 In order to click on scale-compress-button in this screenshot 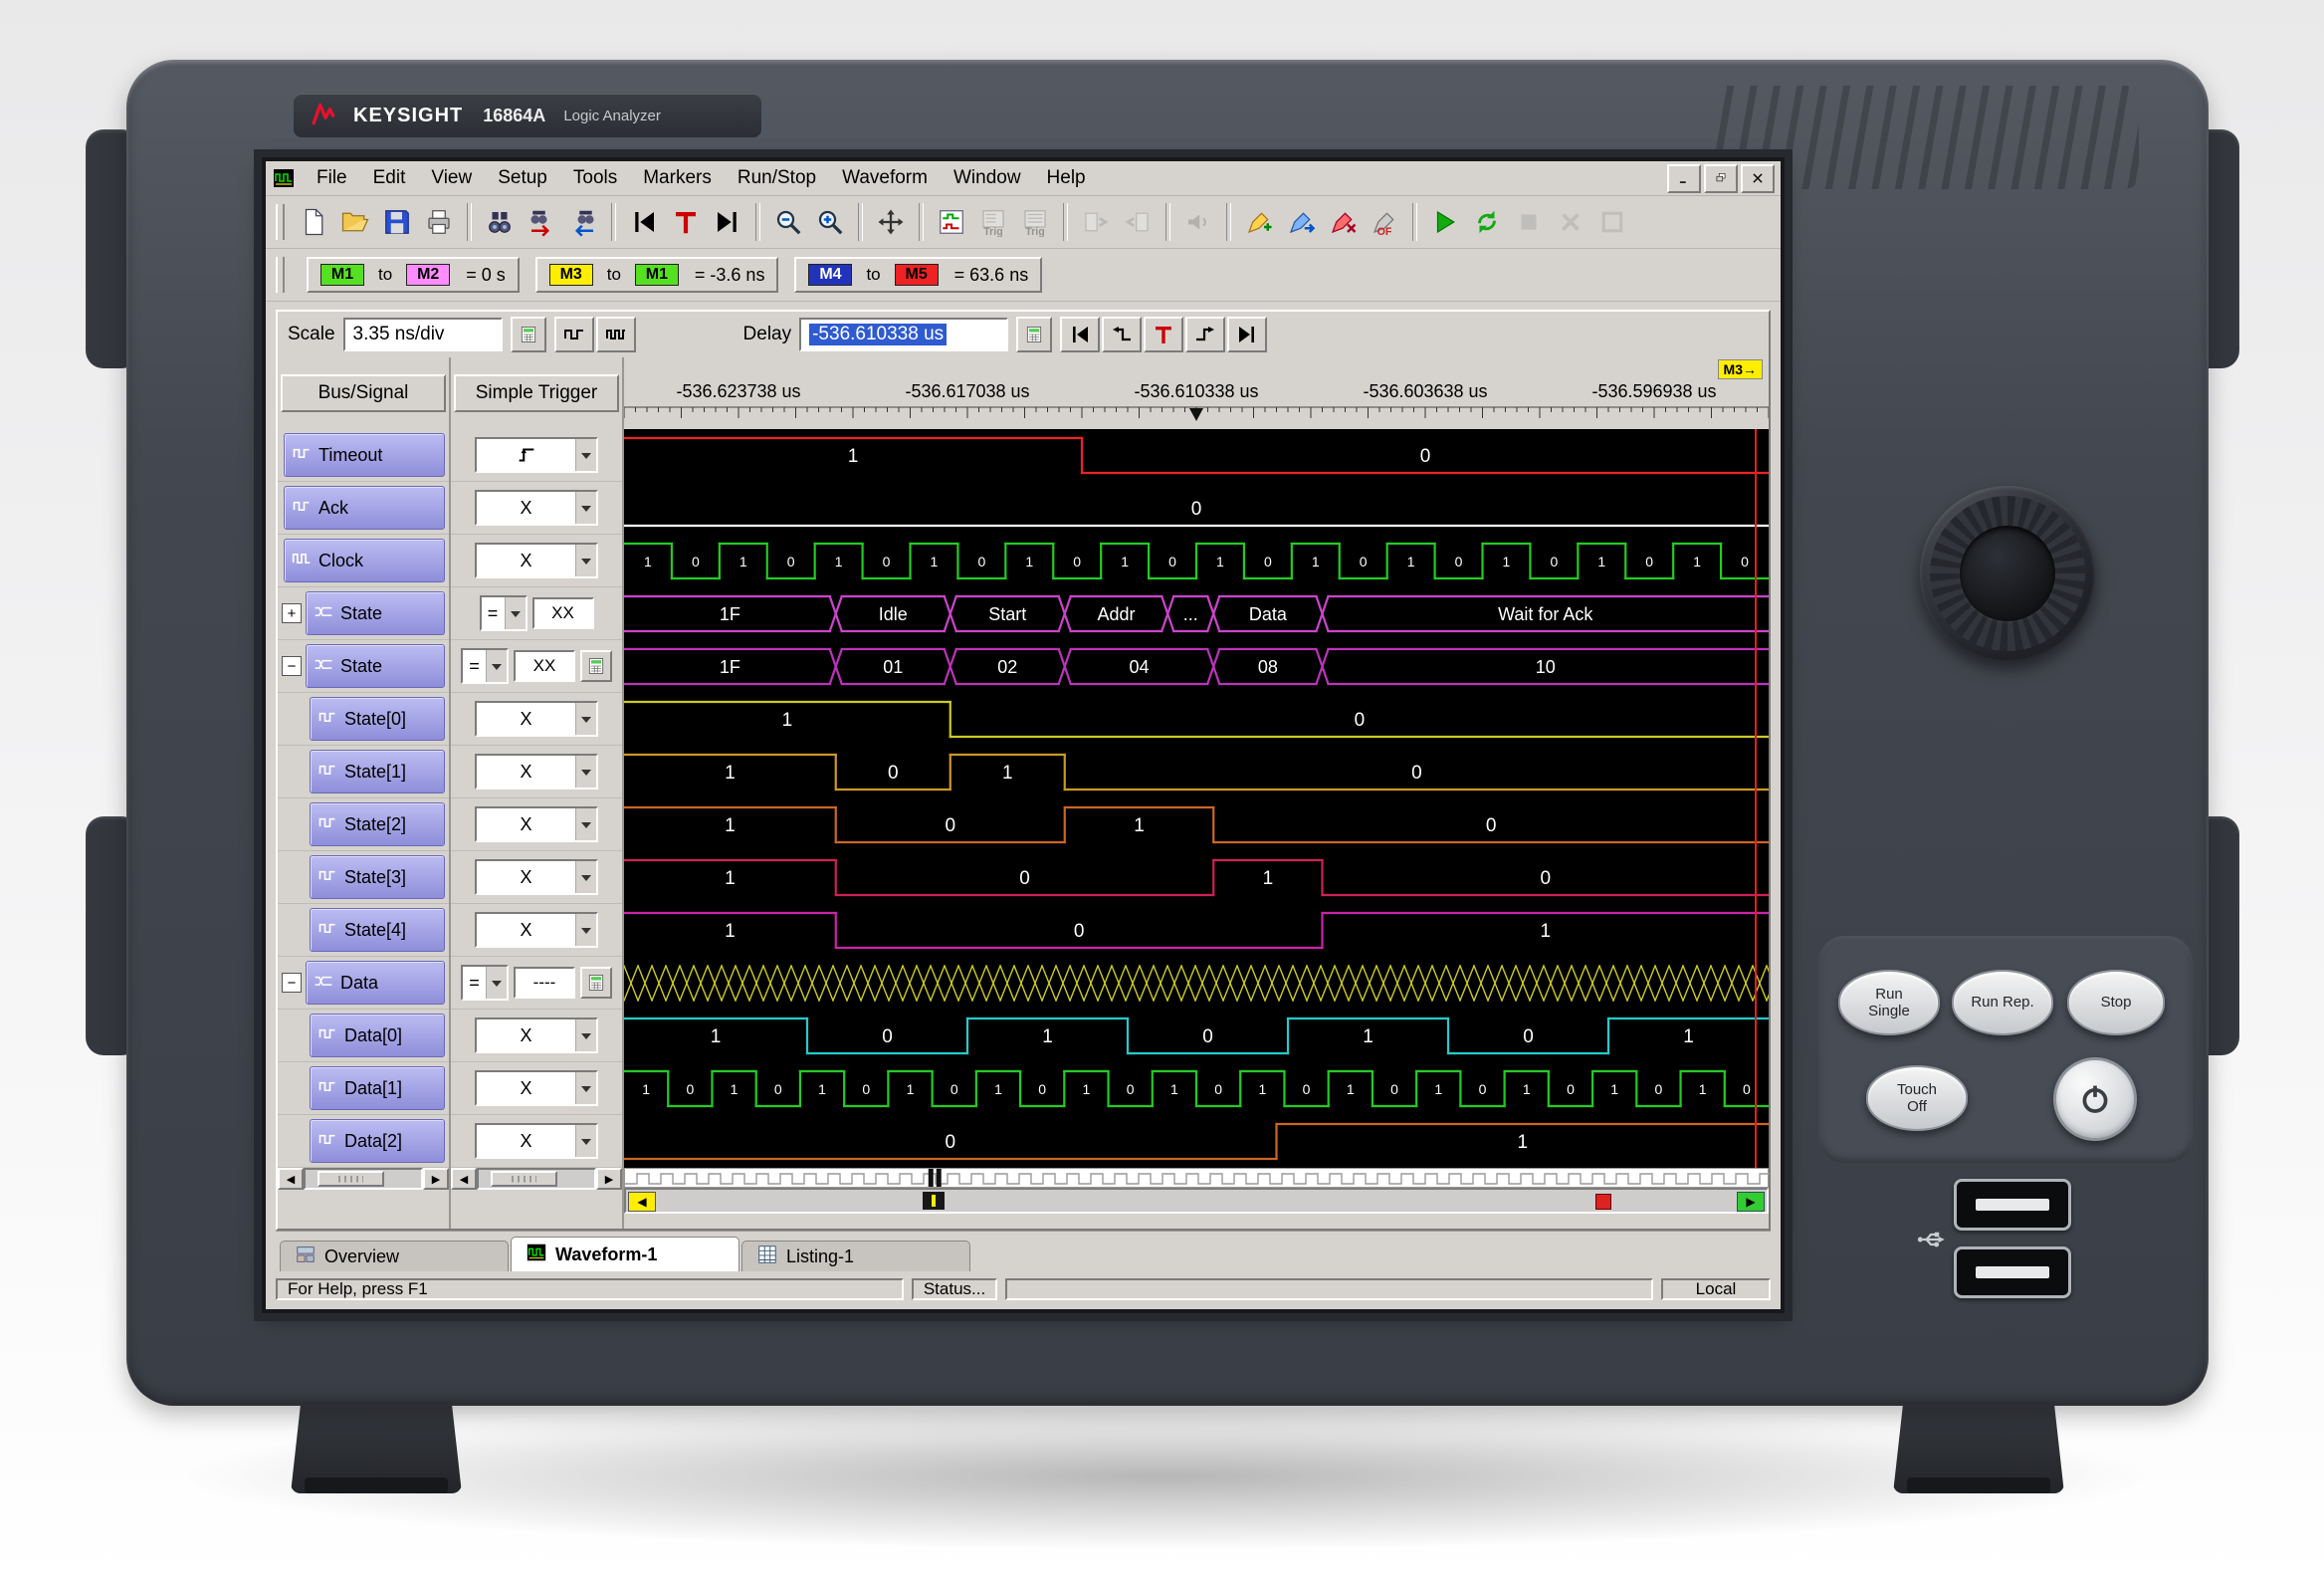, I will do `click(615, 334)`.